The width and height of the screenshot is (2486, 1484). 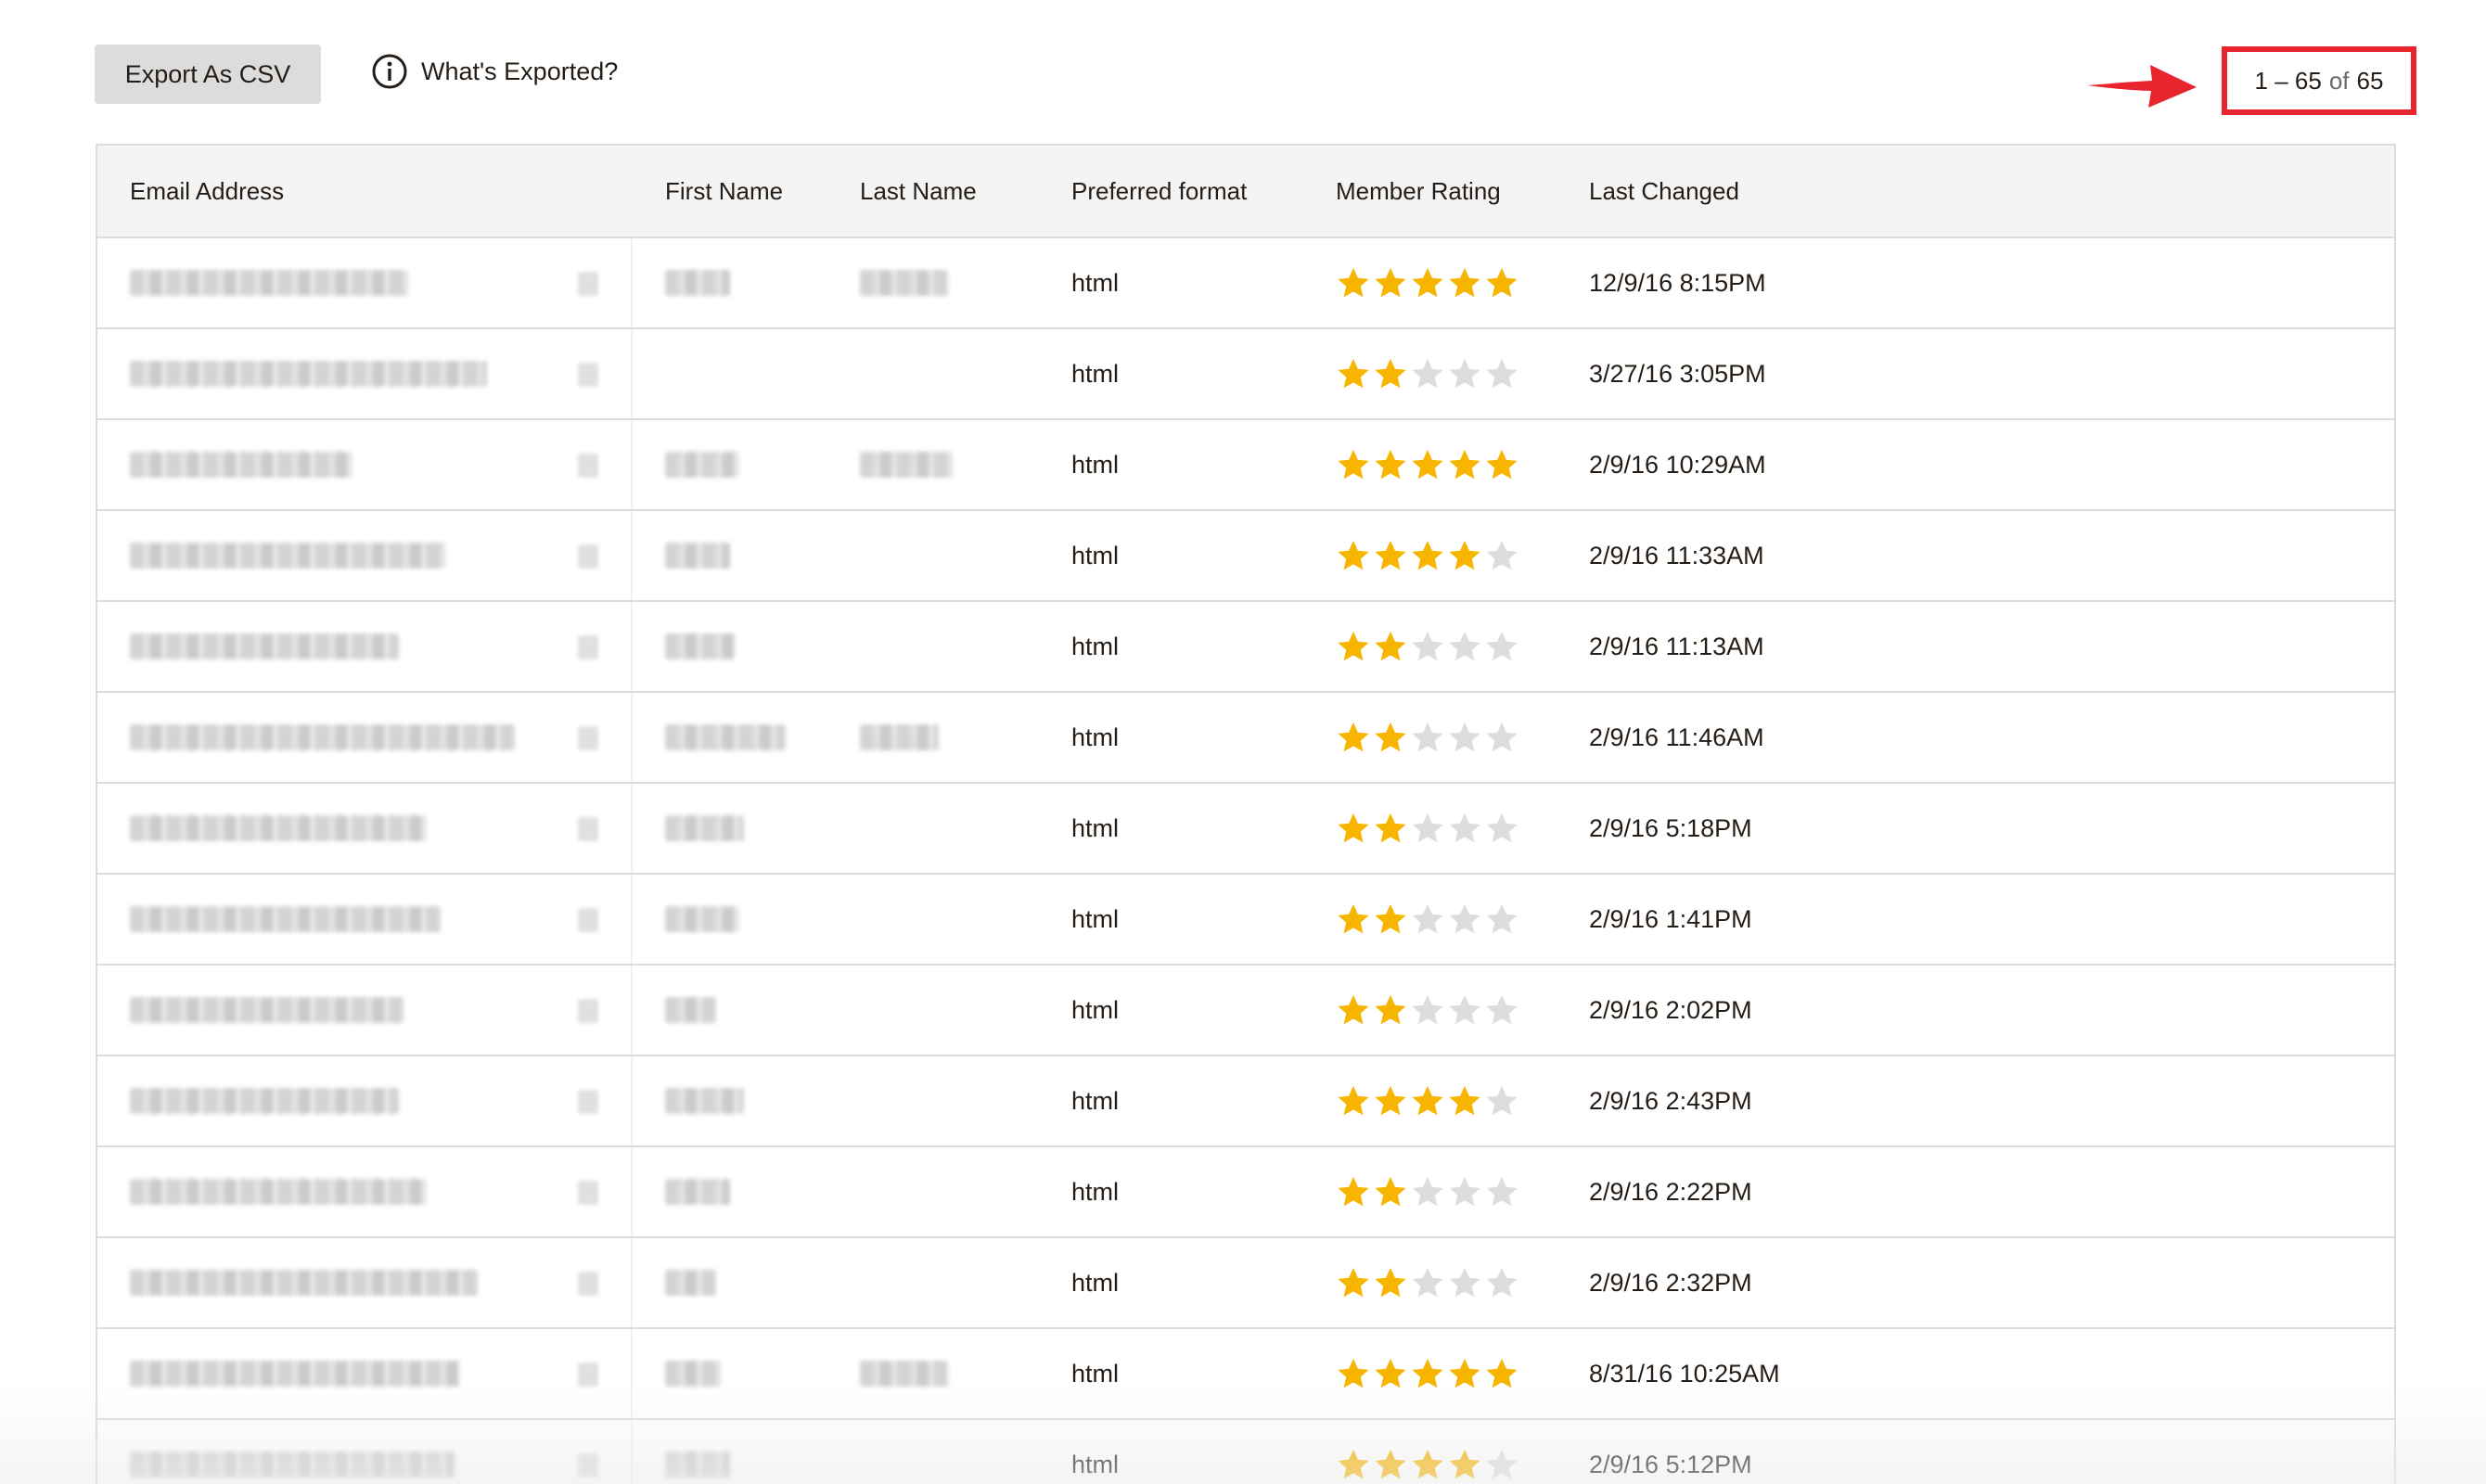 I want to click on table-row: html 12/9/16 8:15PM, so click(x=1245, y=283).